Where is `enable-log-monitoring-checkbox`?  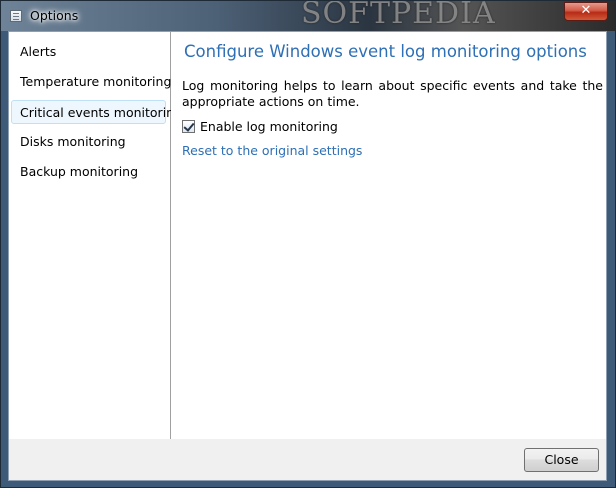 enable-log-monitoring-checkbox is located at coordinates (188, 126).